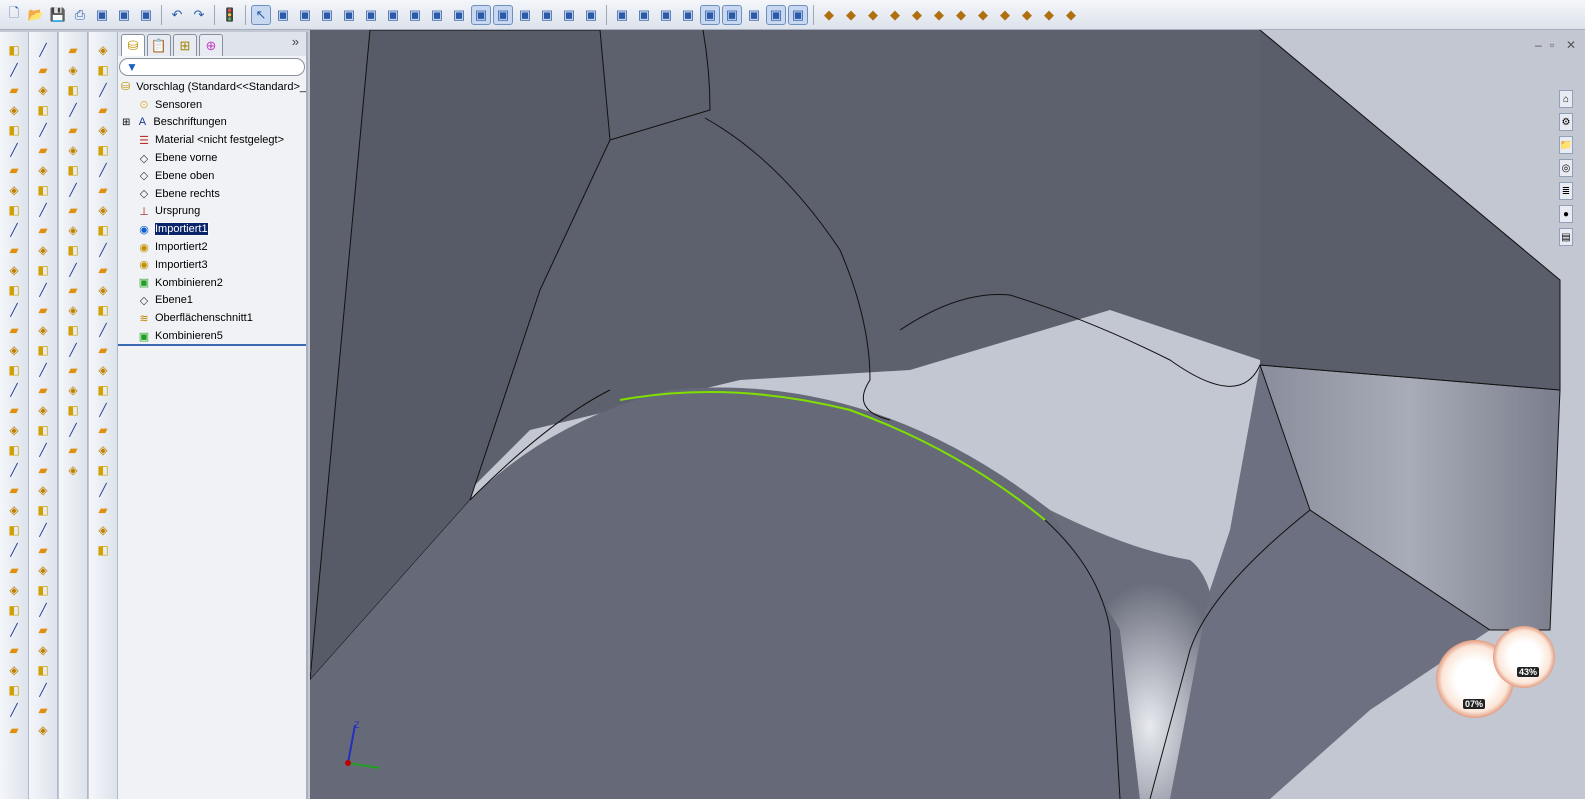 Image resolution: width=1585 pixels, height=799 pixels. Describe the element at coordinates (212, 67) in the screenshot. I see `tree-filter-input: ▼` at that location.